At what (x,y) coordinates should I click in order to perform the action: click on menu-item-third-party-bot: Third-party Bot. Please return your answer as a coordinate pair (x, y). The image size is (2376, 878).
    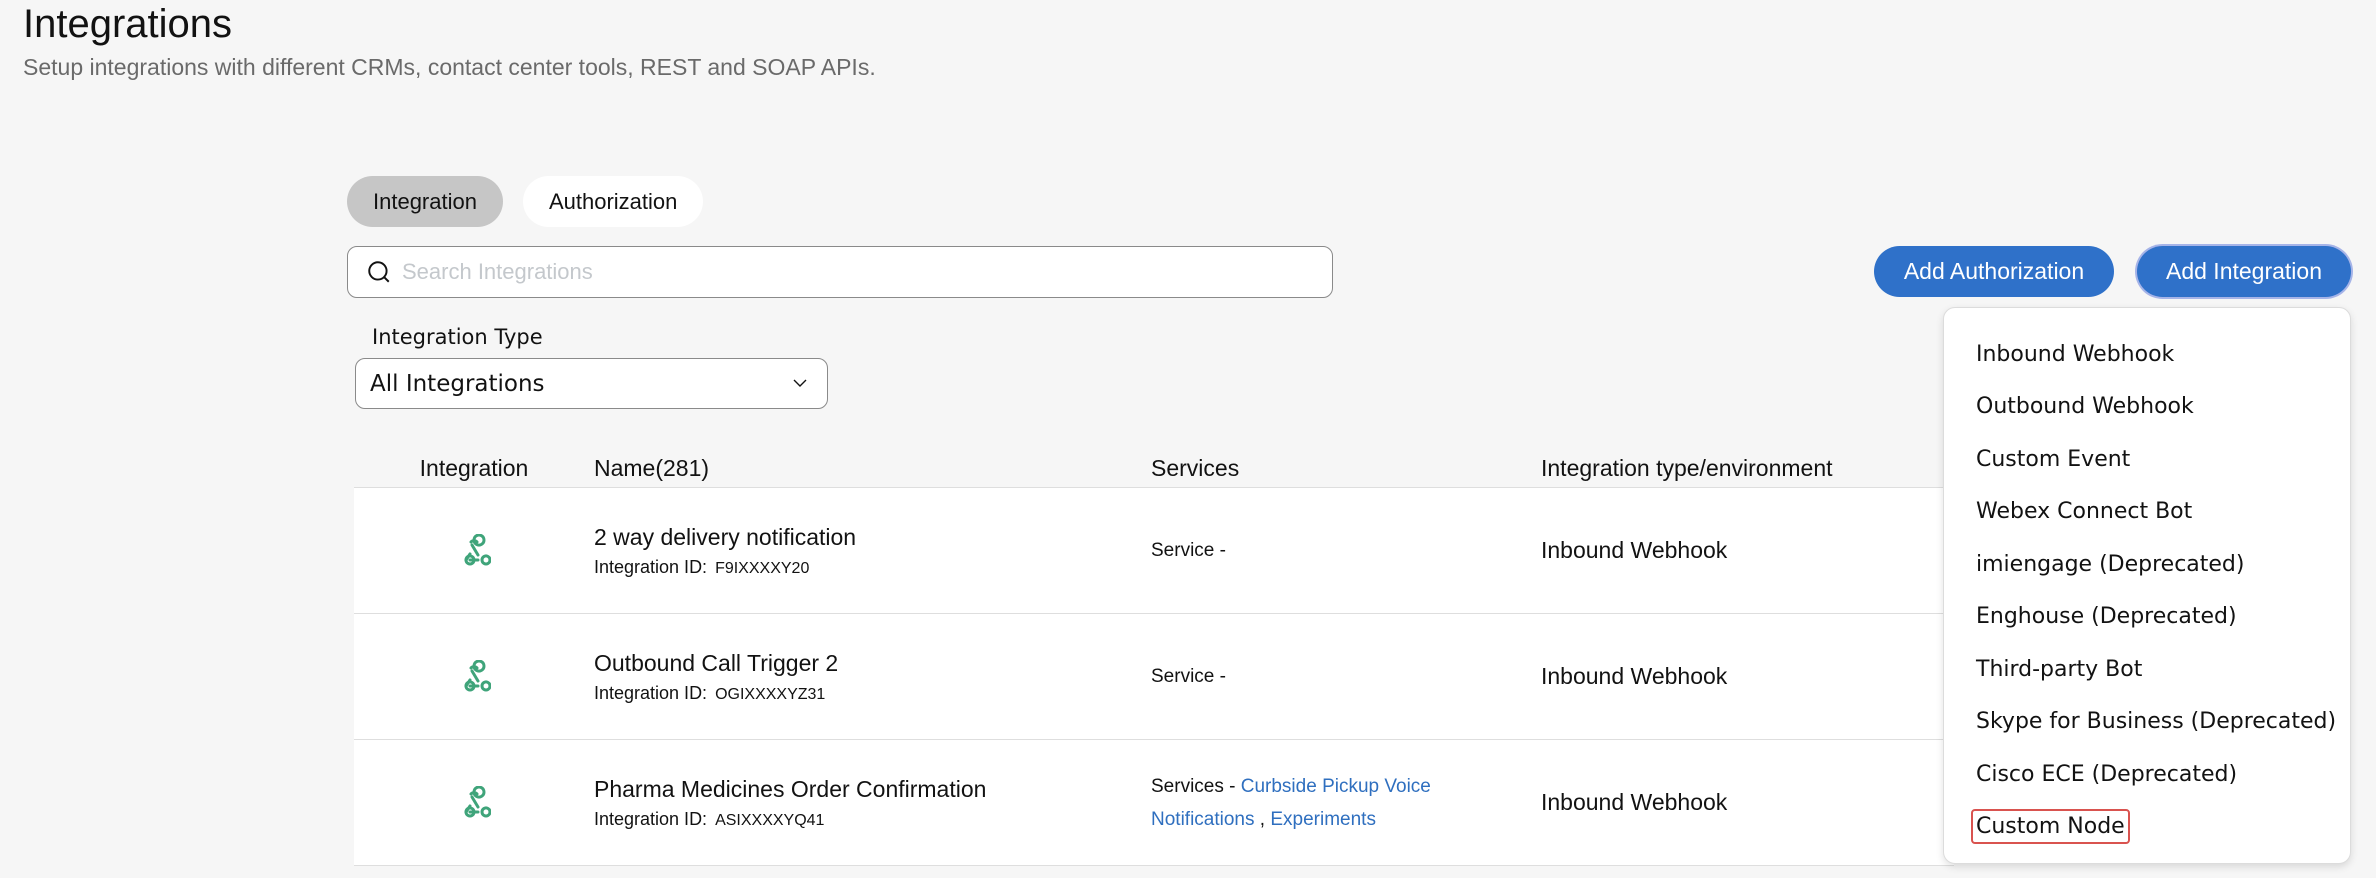
    Looking at the image, I should click on (2147, 669).